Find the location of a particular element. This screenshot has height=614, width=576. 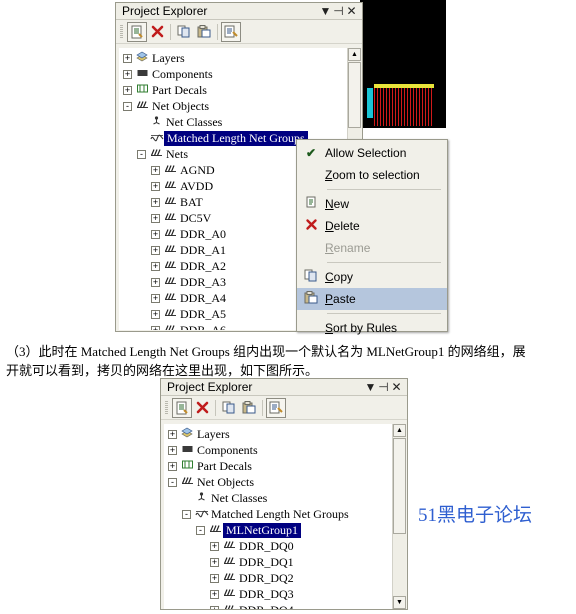

tree-item: + DDR_DQ3 is located at coordinates (285, 594).